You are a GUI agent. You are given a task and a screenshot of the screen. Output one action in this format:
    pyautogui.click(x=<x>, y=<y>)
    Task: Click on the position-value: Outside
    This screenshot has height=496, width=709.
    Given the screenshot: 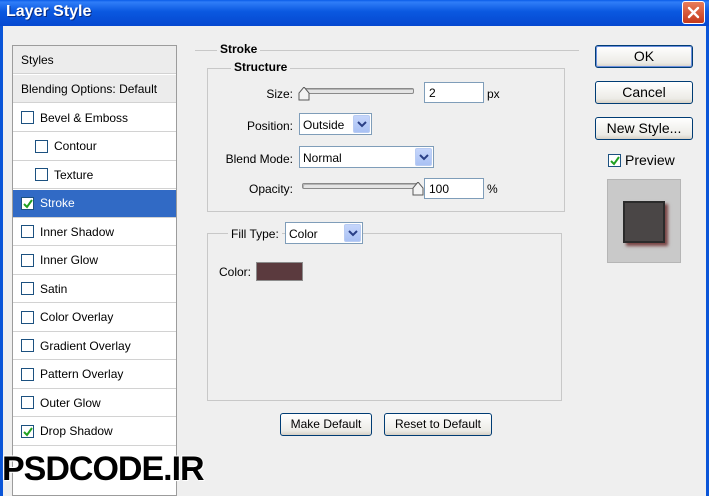 What is the action you would take?
    pyautogui.click(x=324, y=125)
    